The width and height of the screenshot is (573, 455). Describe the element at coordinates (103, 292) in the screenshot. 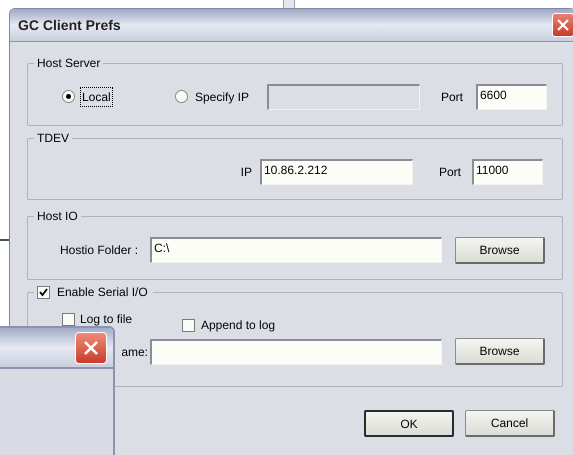

I see `checkbox-label: Enable Serial I/O` at that location.